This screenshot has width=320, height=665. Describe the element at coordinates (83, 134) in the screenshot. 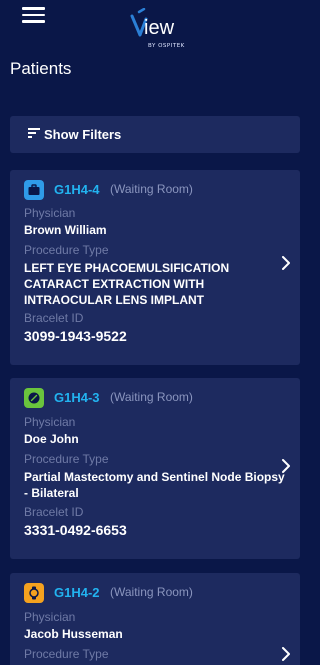

I see `show-filters-label: Show Filters` at that location.